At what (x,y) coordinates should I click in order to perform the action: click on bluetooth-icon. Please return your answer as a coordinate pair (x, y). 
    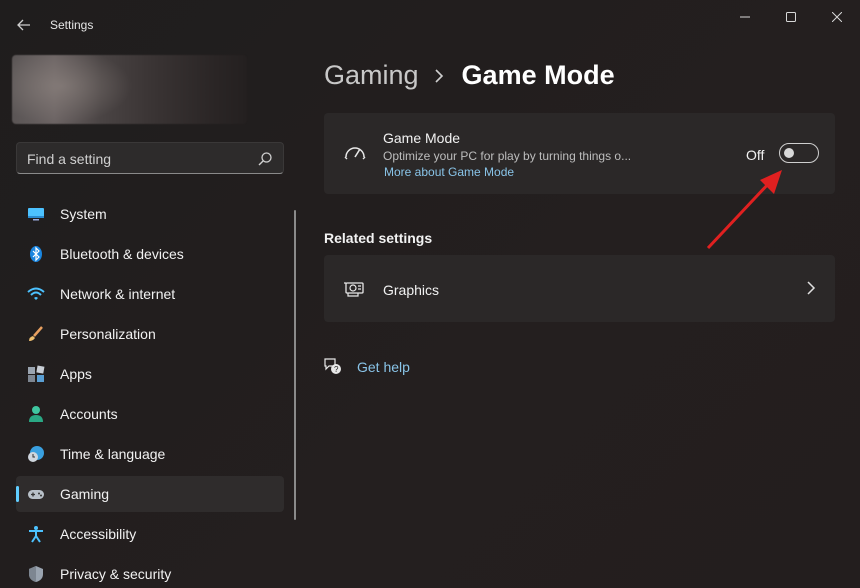
    Looking at the image, I should click on (36, 254).